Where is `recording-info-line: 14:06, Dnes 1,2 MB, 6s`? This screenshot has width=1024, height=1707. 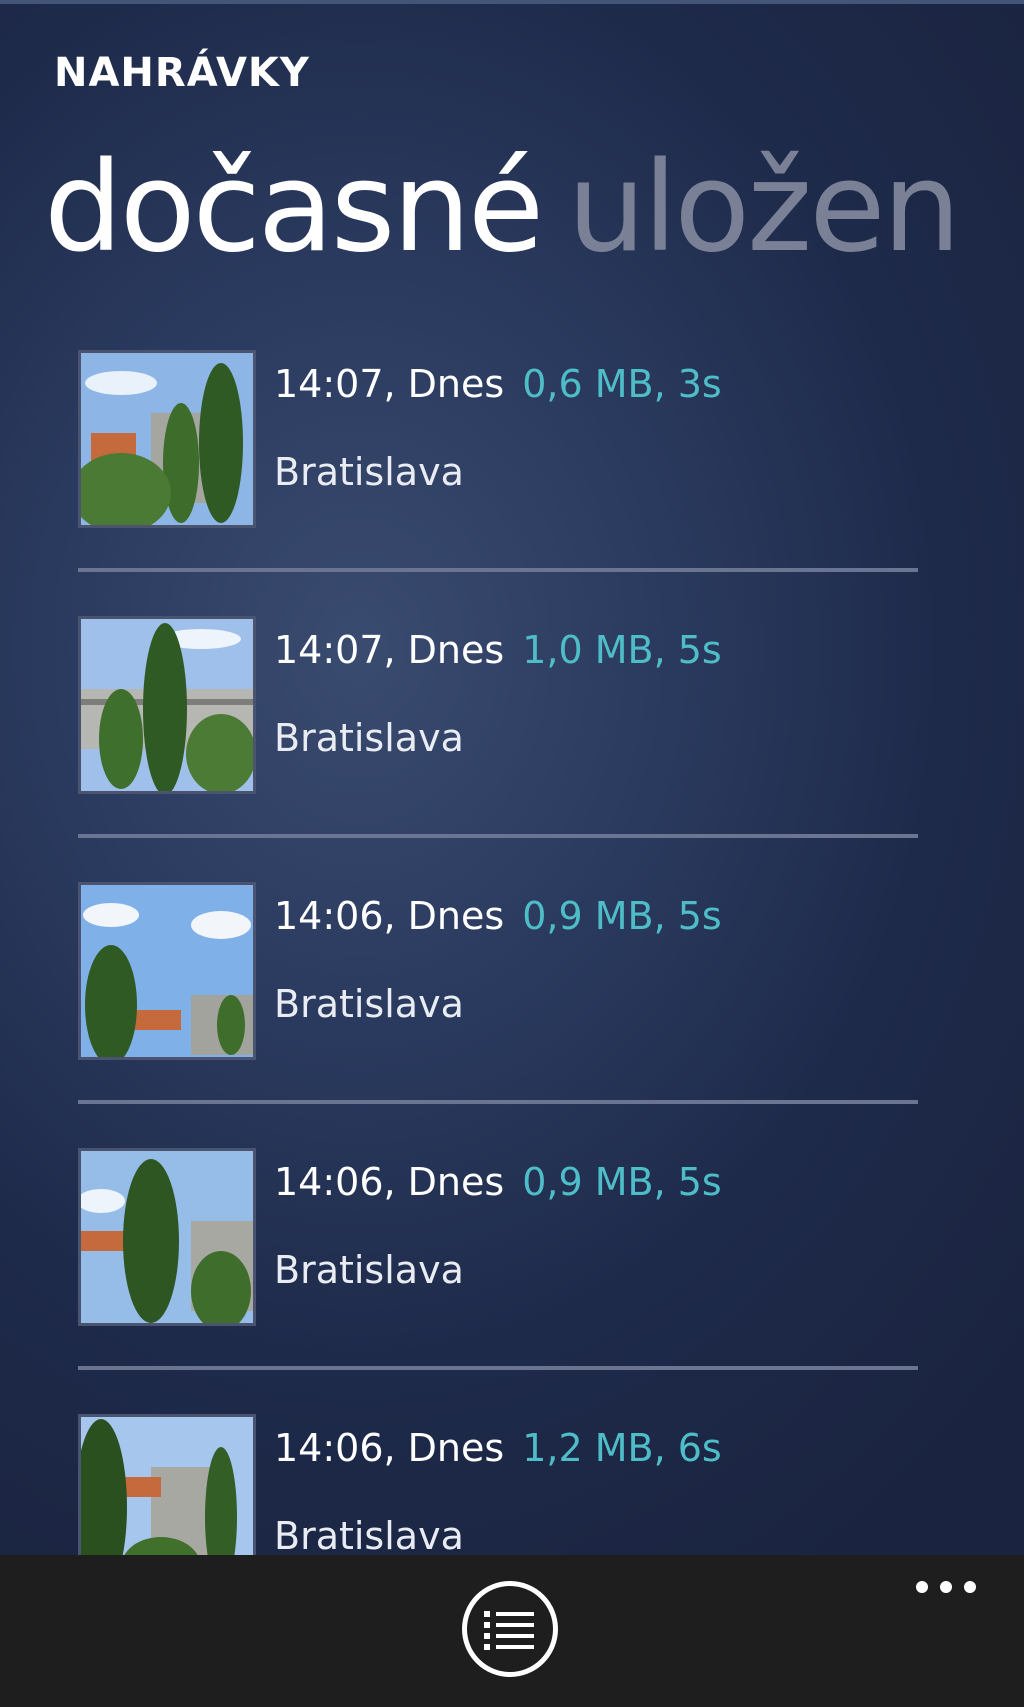
recording-info-line: 14:06, Dnes 1,2 MB, 6s is located at coordinates (498, 1448).